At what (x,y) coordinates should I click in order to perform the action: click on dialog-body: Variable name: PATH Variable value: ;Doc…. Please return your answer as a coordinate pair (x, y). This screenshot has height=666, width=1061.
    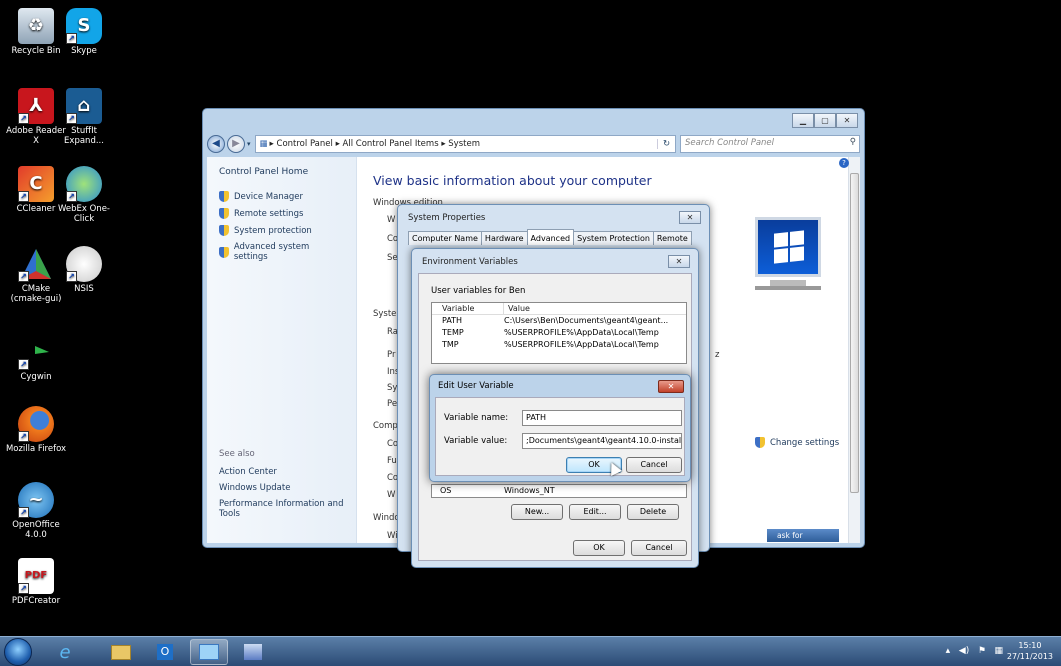
    Looking at the image, I should click on (560, 436).